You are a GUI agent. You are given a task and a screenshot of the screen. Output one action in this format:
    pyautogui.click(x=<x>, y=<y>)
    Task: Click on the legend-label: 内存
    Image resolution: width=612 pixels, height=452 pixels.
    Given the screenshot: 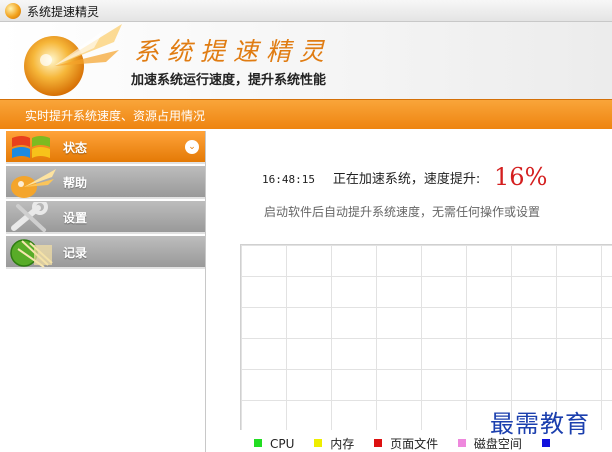 What is the action you would take?
    pyautogui.click(x=342, y=444)
    